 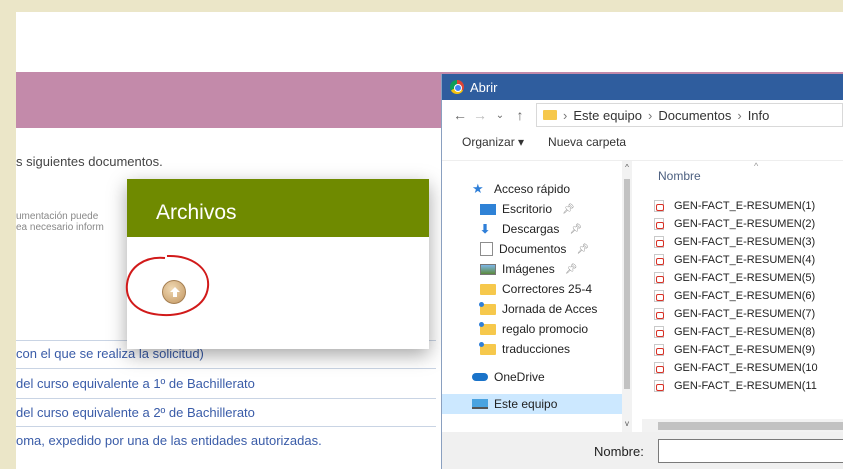 I want to click on back-arrow-icon: ←, so click(x=460, y=115).